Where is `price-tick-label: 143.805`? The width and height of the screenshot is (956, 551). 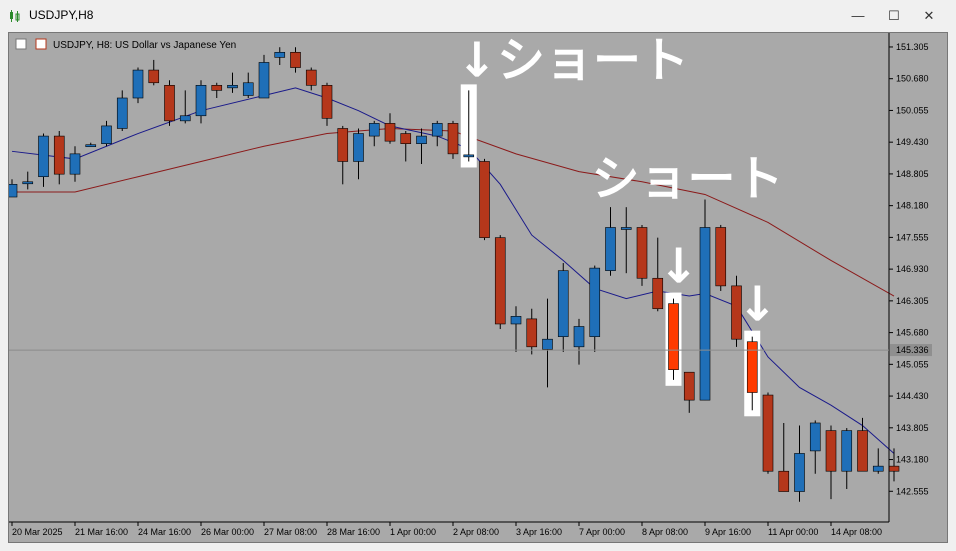
price-tick-label: 143.805 is located at coordinates (912, 428).